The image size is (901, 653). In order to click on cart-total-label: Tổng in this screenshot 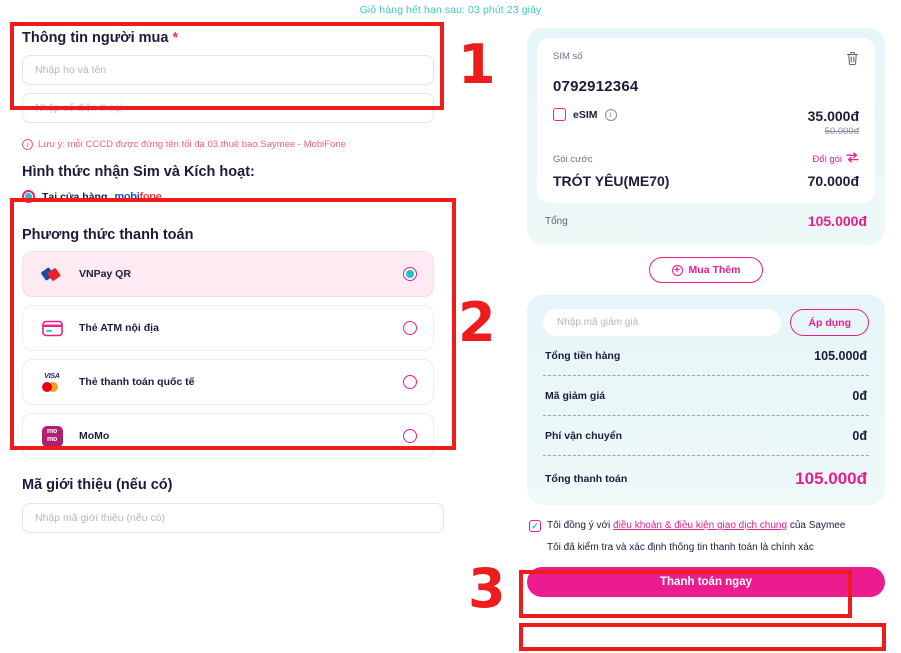, I will do `click(556, 221)`.